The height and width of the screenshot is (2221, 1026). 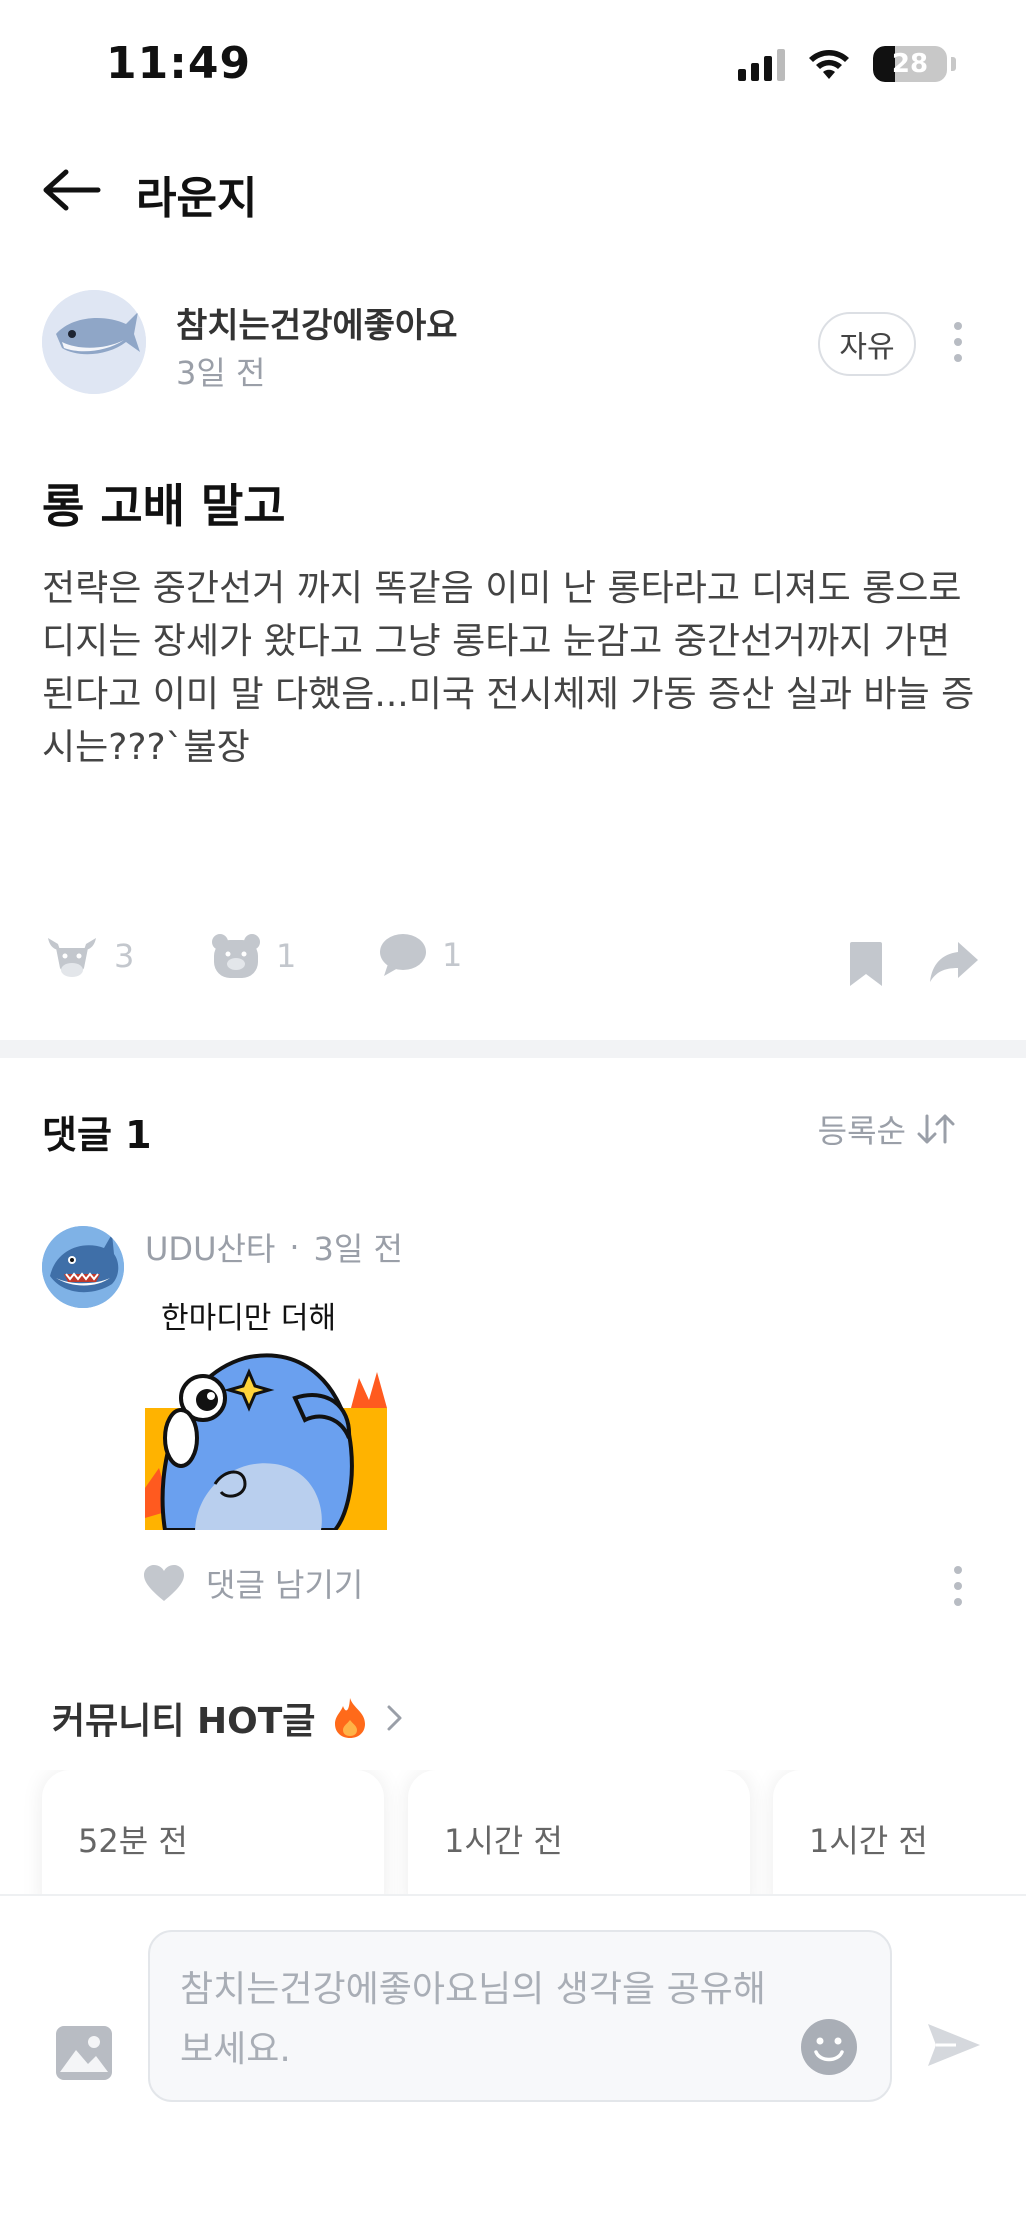 I want to click on arrow-left-icon, so click(x=72, y=190).